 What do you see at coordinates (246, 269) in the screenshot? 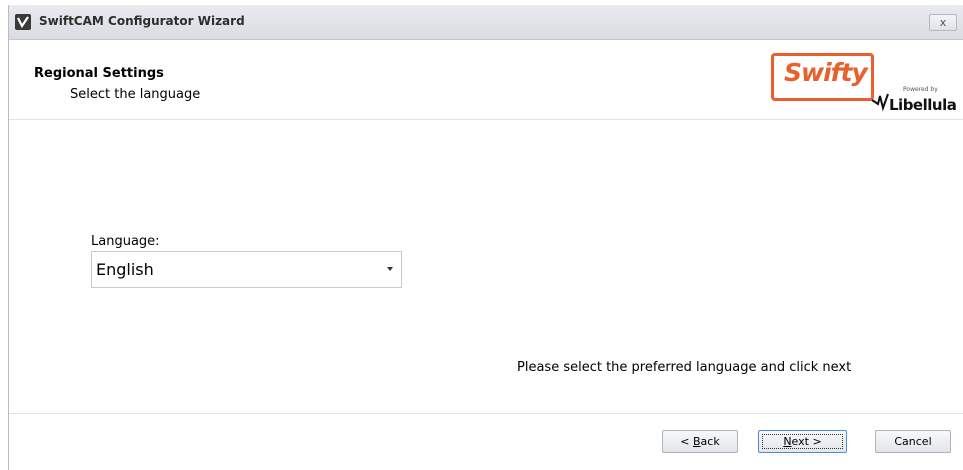
I see `language-select: English` at bounding box center [246, 269].